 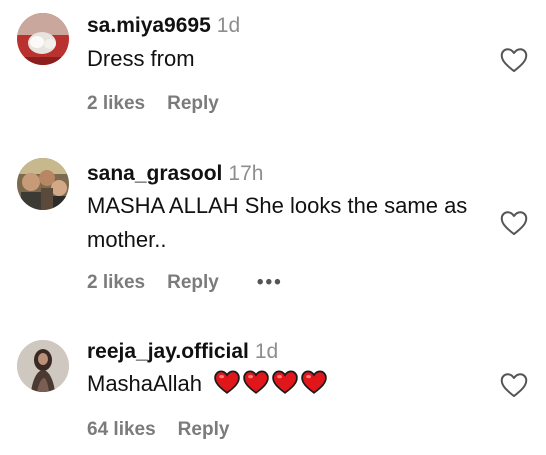 What do you see at coordinates (246, 173) in the screenshot?
I see `timestamp: 17h` at bounding box center [246, 173].